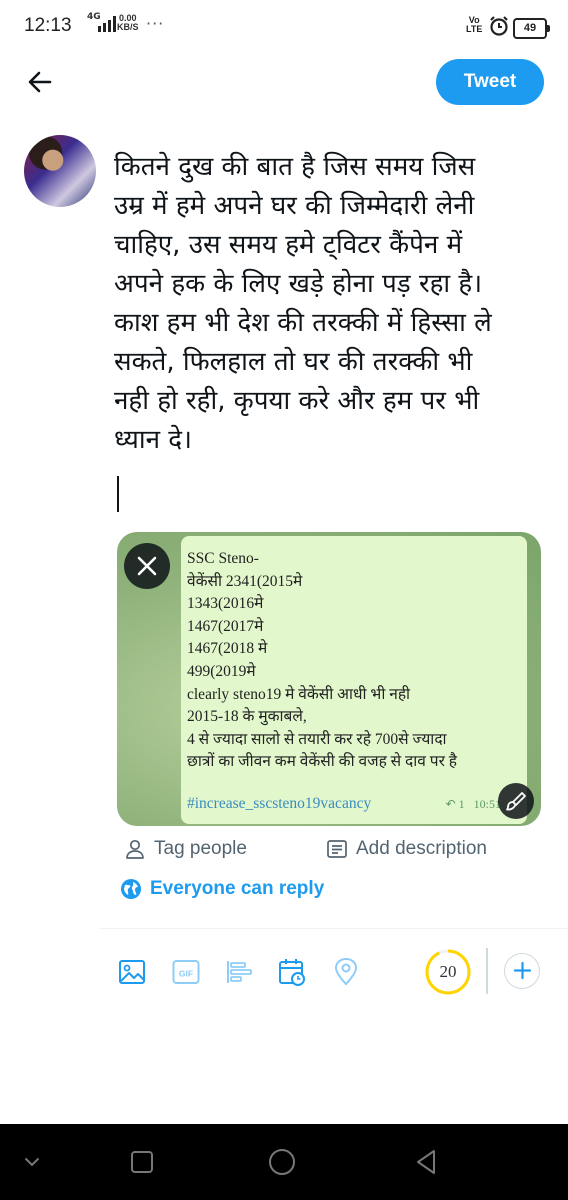  What do you see at coordinates (284, 29) in the screenshot?
I see `status-bar: 12:13 4G 0.00 KB/S ··· Vo LTE 49` at bounding box center [284, 29].